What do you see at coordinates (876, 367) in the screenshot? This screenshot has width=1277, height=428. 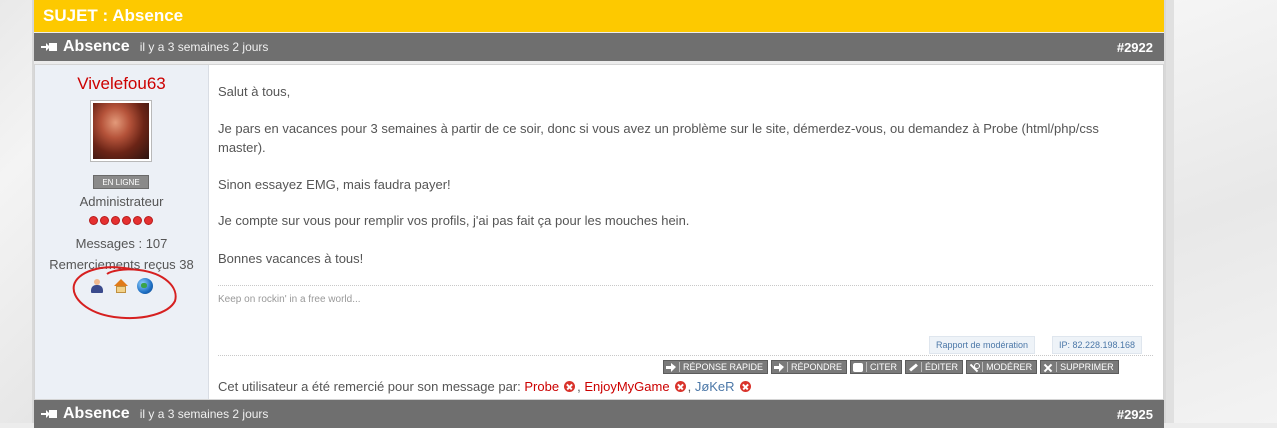 I see `quote-button: CITER` at bounding box center [876, 367].